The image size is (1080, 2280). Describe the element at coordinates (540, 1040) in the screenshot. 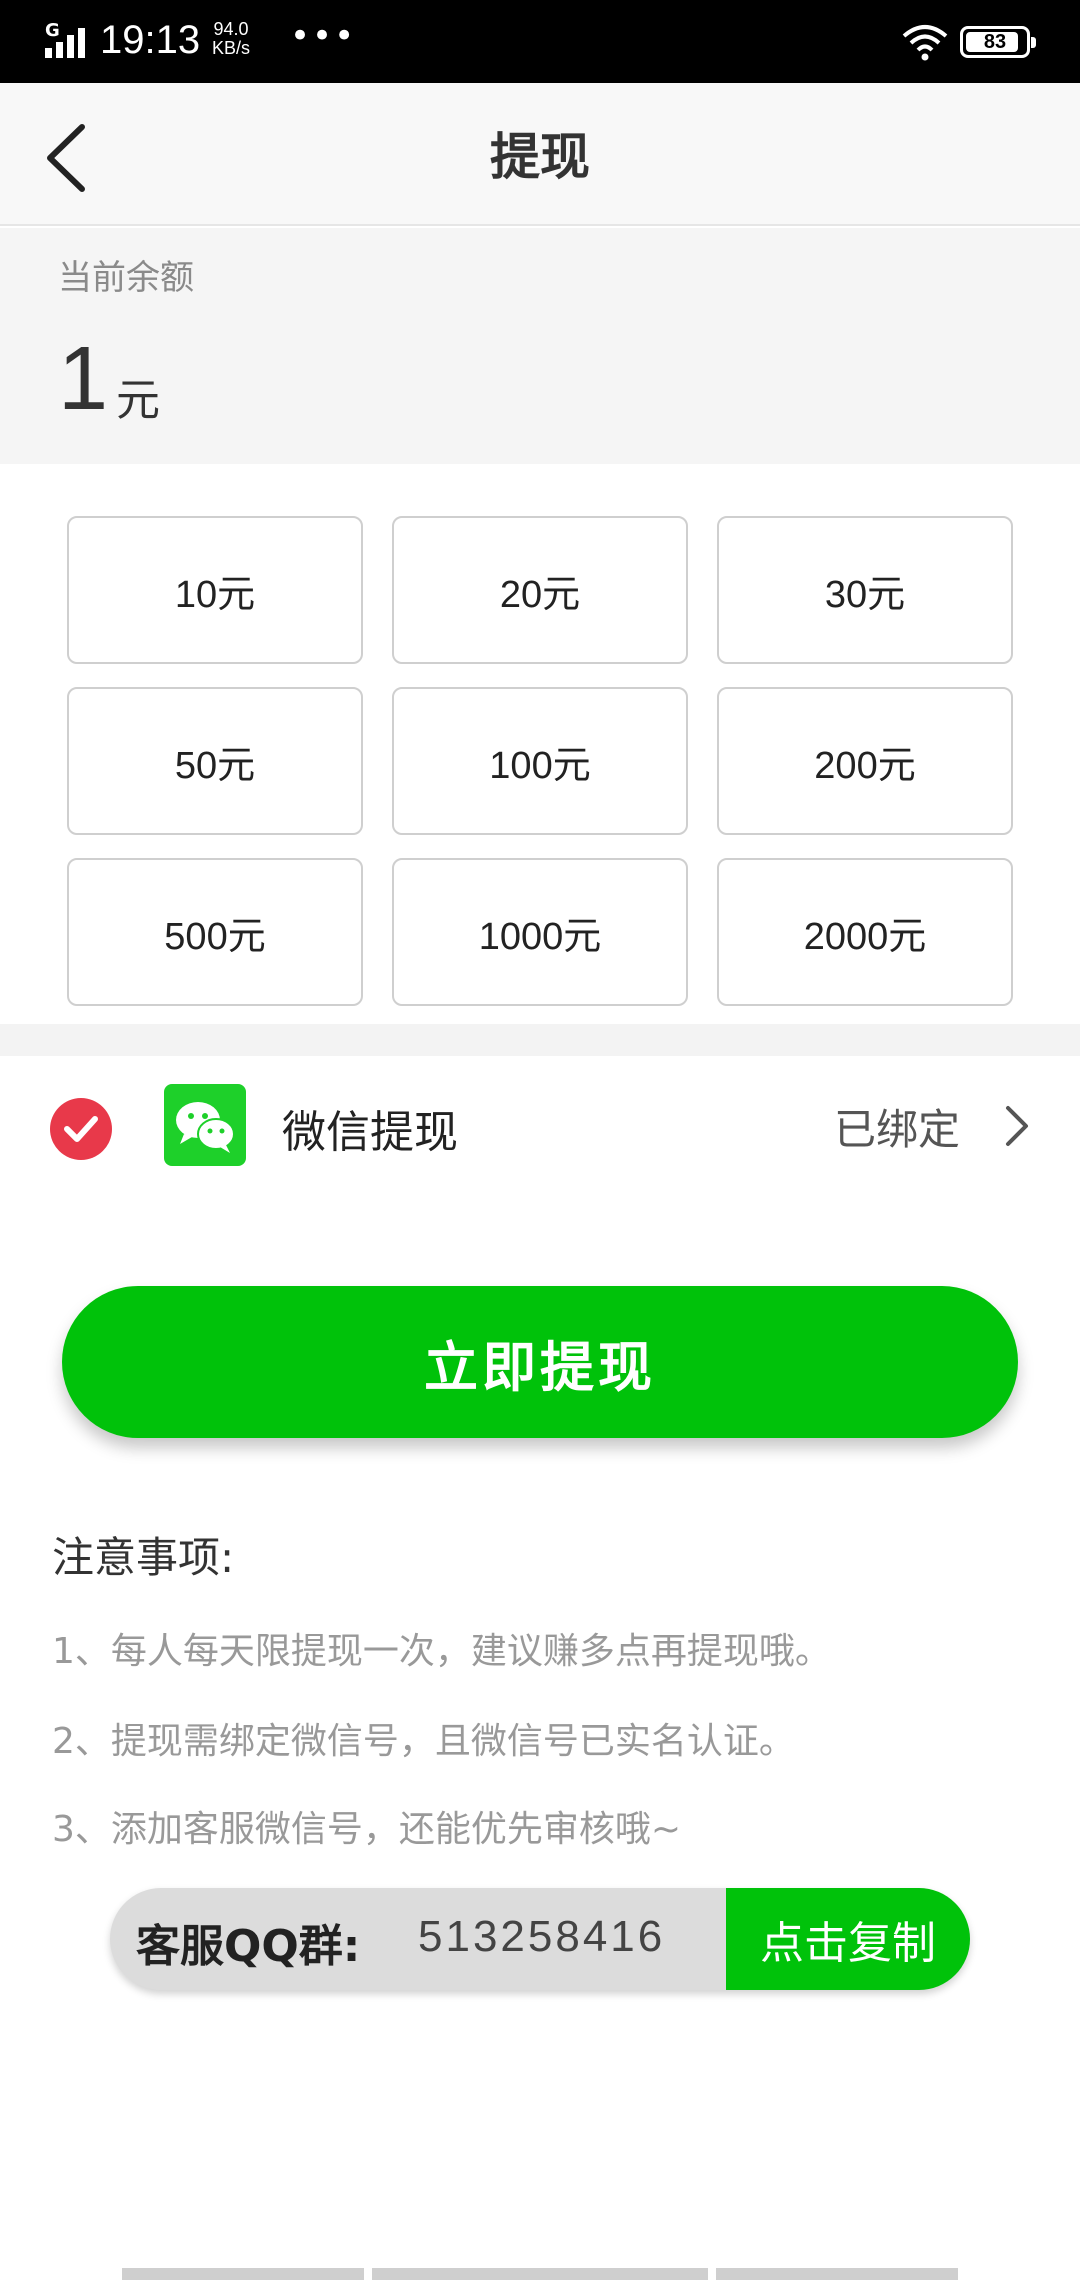

I see `section-divider` at that location.